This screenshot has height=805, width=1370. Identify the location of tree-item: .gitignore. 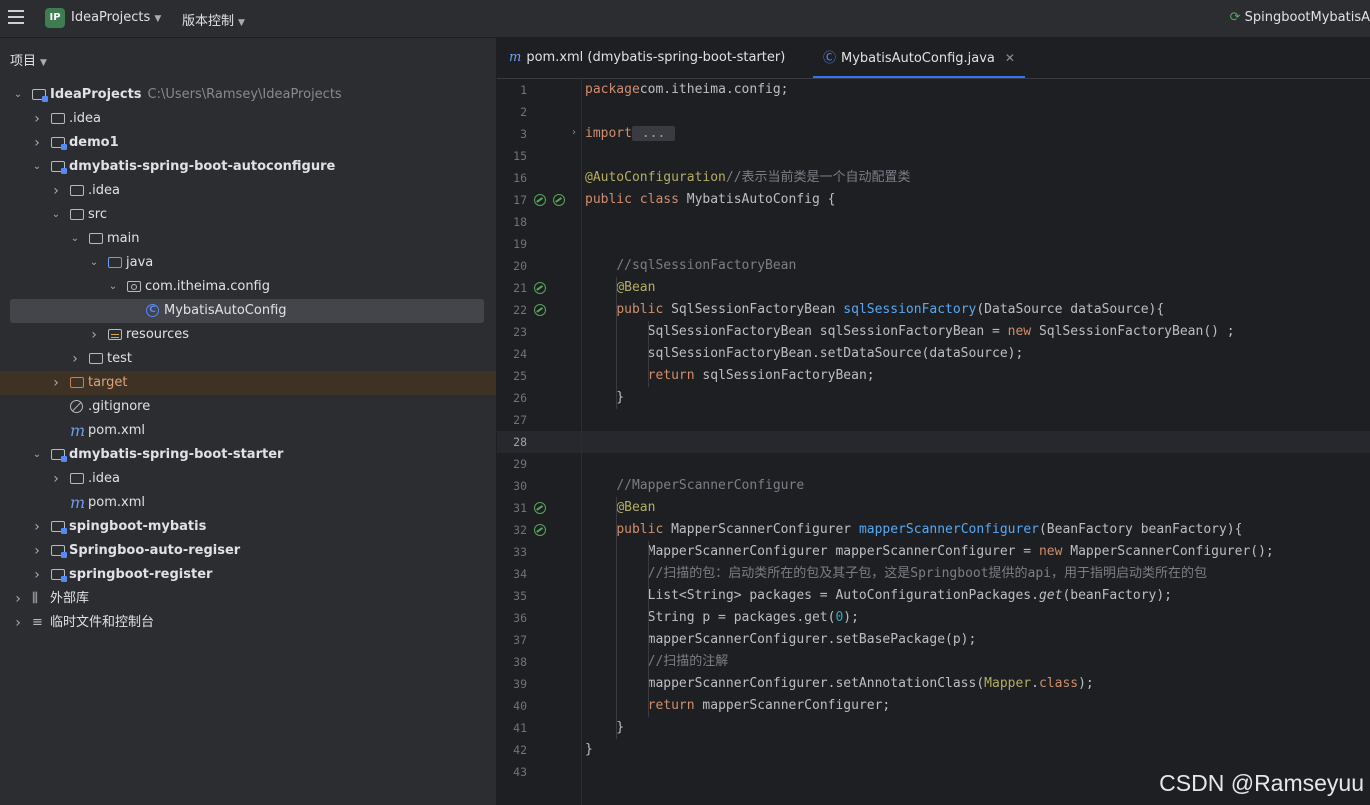
(248, 407).